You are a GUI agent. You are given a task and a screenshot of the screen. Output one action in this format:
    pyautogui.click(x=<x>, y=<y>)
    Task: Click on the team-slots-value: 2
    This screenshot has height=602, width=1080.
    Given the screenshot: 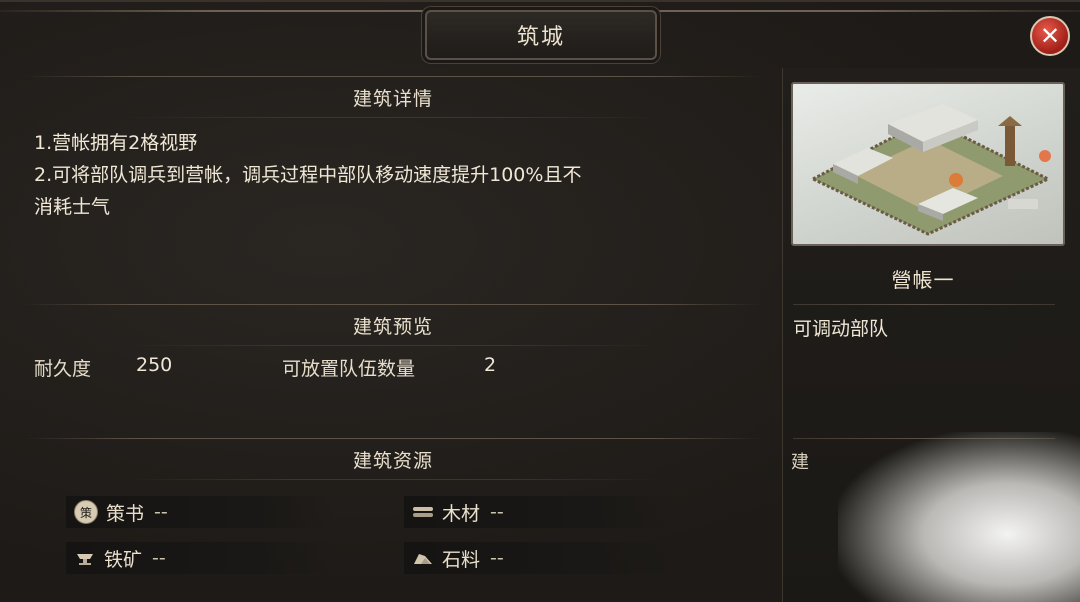 What is the action you would take?
    pyautogui.click(x=490, y=365)
    